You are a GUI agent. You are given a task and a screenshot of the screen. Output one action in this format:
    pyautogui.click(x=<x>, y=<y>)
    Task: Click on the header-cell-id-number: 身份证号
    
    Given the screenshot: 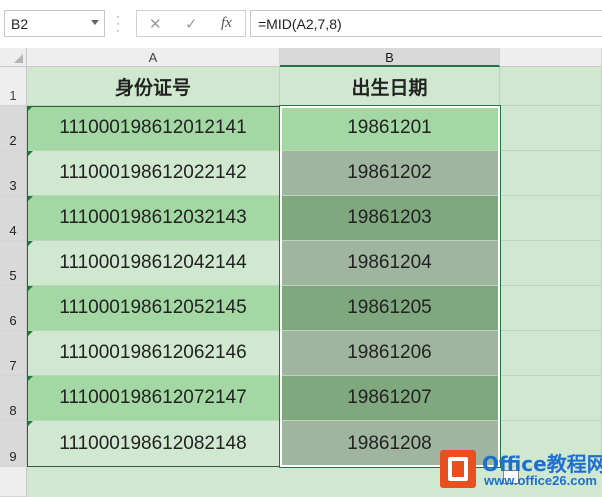 What is the action you would take?
    pyautogui.click(x=153, y=86)
    